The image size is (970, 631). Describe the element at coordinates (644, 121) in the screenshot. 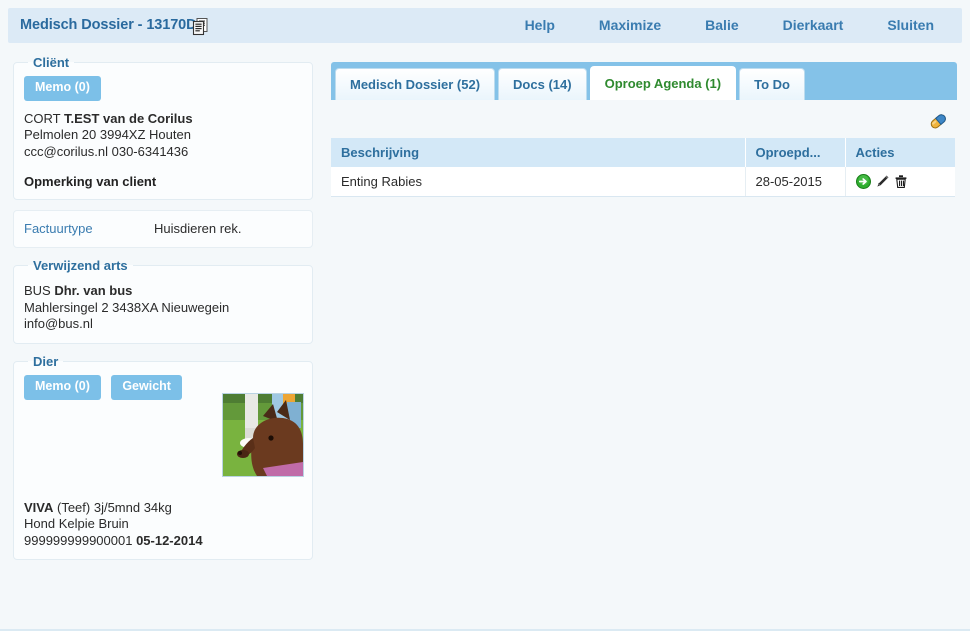

I see `content-toolbar` at that location.